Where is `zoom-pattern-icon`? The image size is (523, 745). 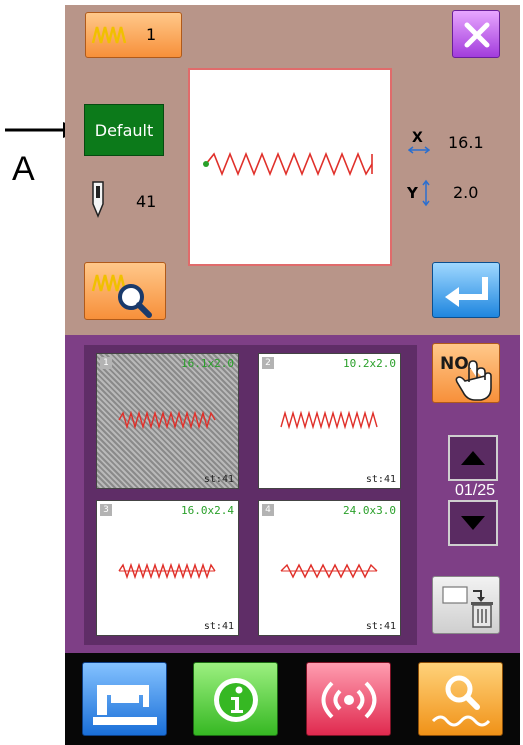 zoom-pattern-icon is located at coordinates (121, 296).